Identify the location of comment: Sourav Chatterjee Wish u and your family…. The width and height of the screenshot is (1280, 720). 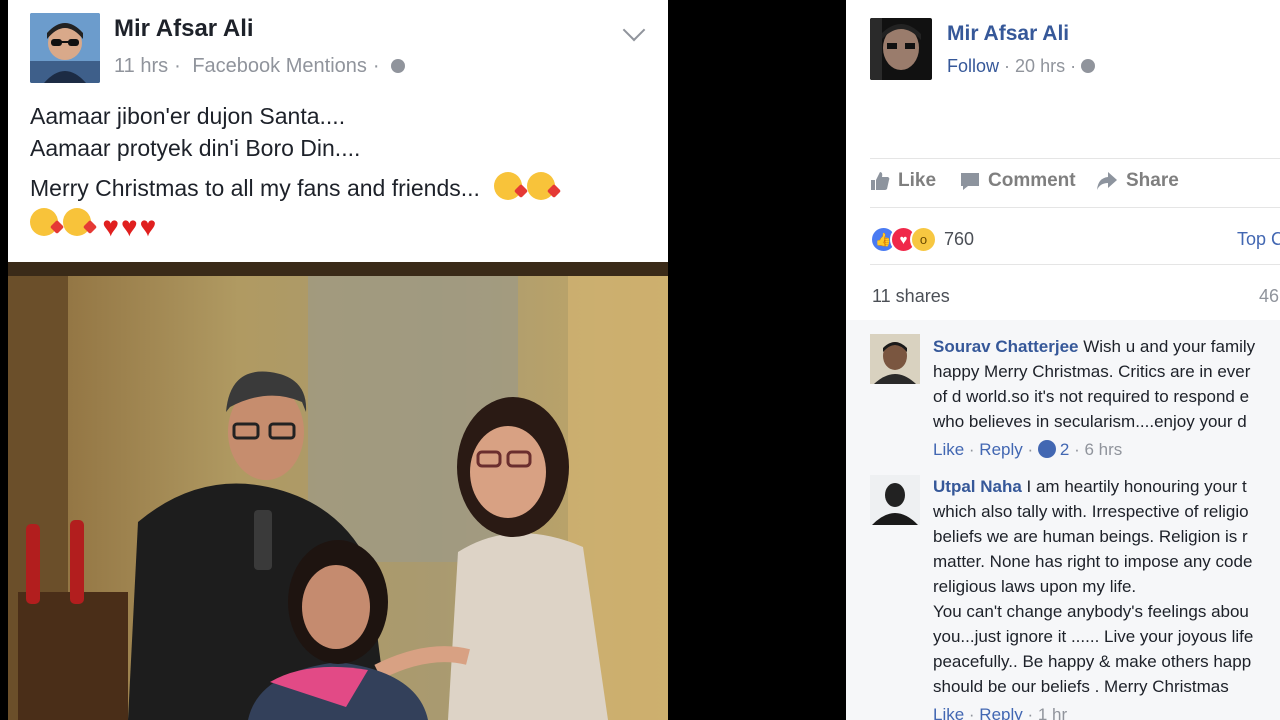
(1094, 398).